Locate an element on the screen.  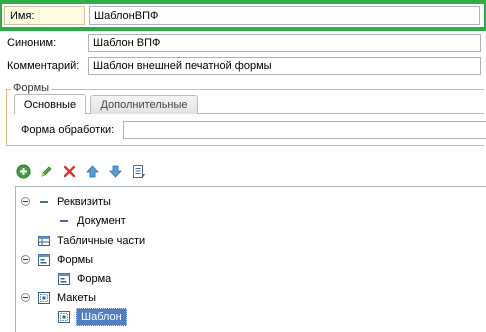
tab-additional: Дополнительные is located at coordinates (144, 104).